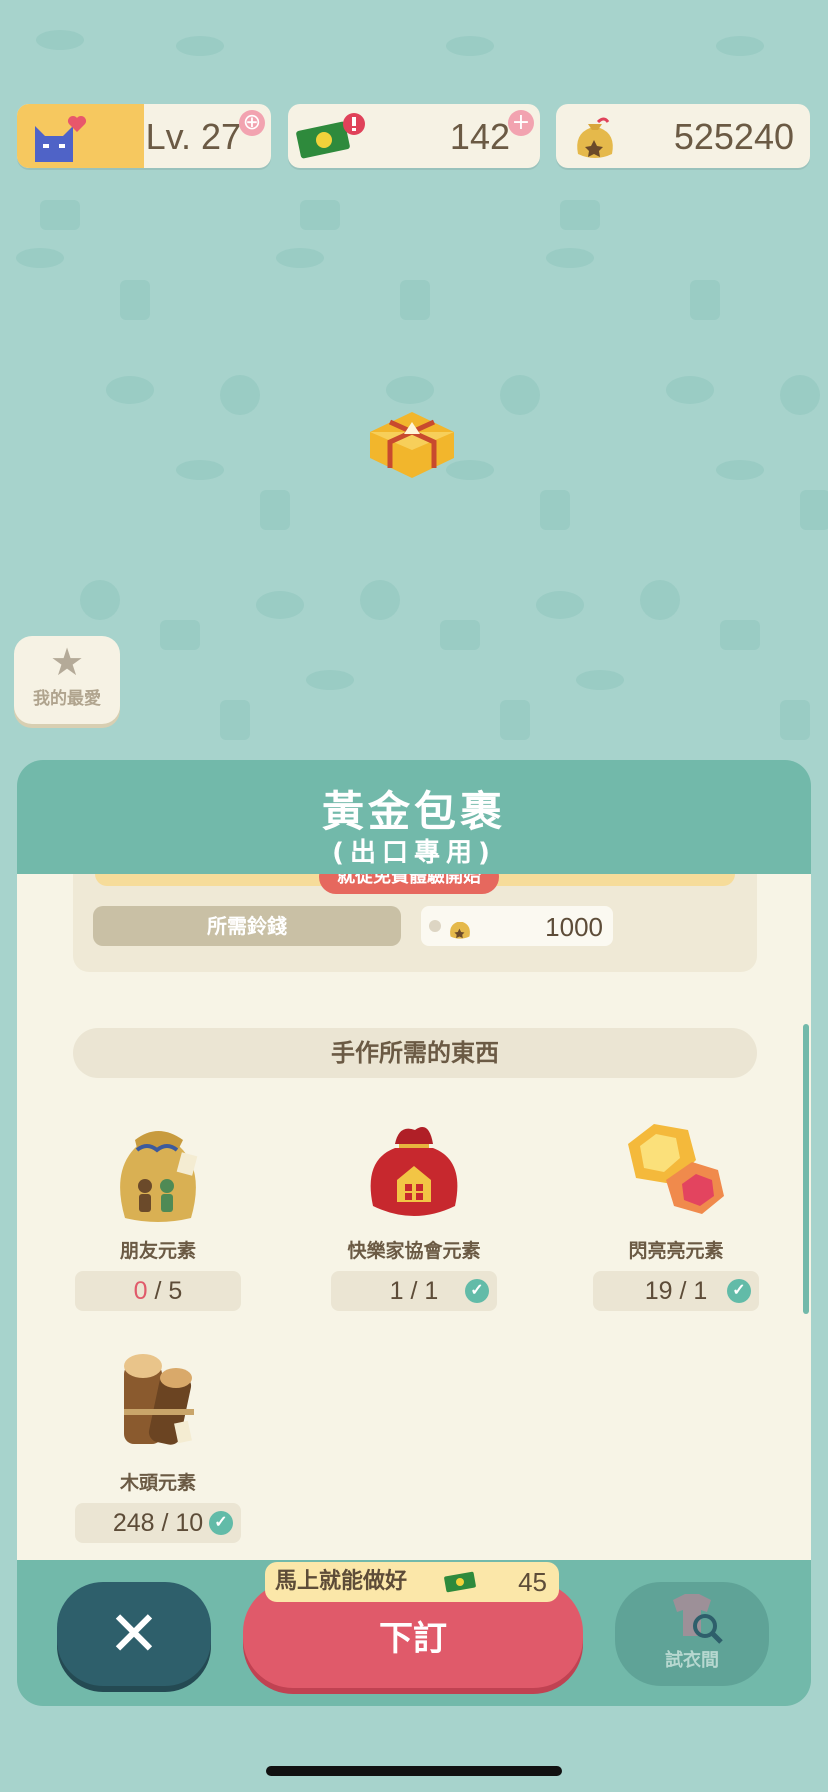 The image size is (828, 1792). Describe the element at coordinates (479, 136) in the screenshot. I see `leaf-ticket-count: 142` at that location.